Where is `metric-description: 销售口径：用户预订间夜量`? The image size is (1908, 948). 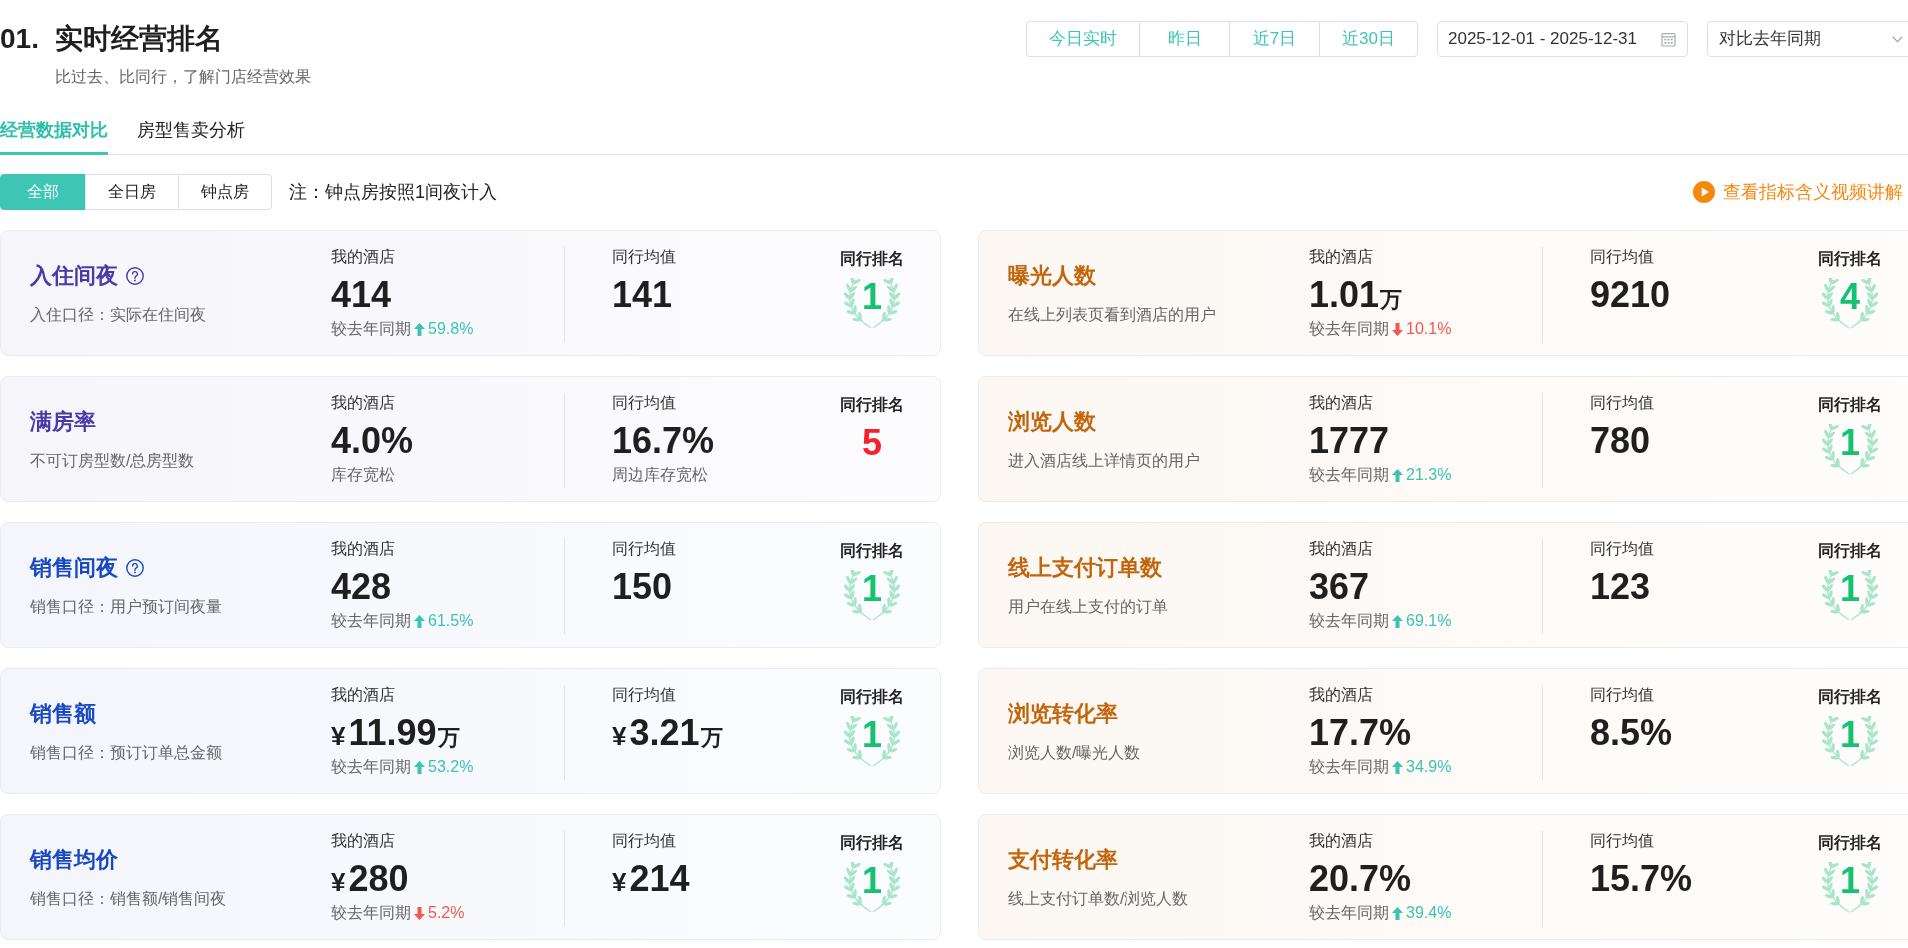
metric-description: 销售口径：用户预订间夜量 is located at coordinates (126, 606).